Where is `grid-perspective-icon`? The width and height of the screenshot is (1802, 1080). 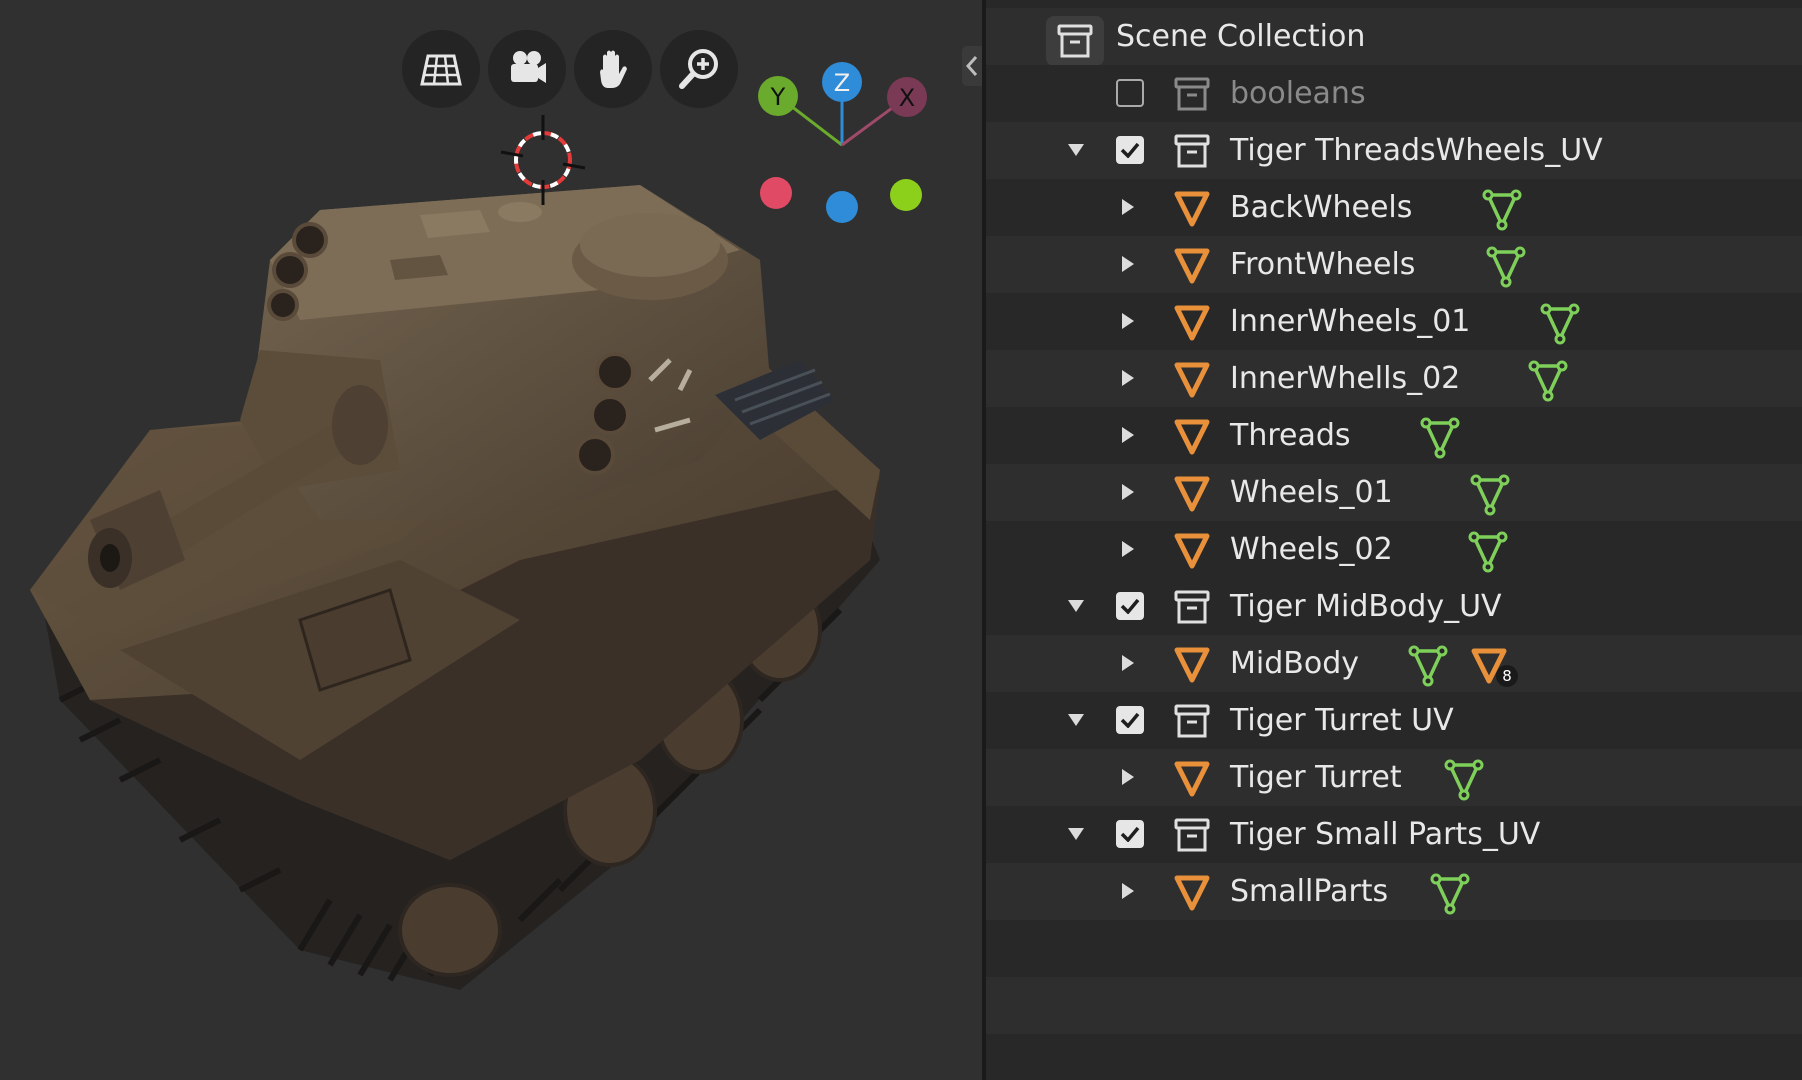
grid-perspective-icon is located at coordinates (441, 70).